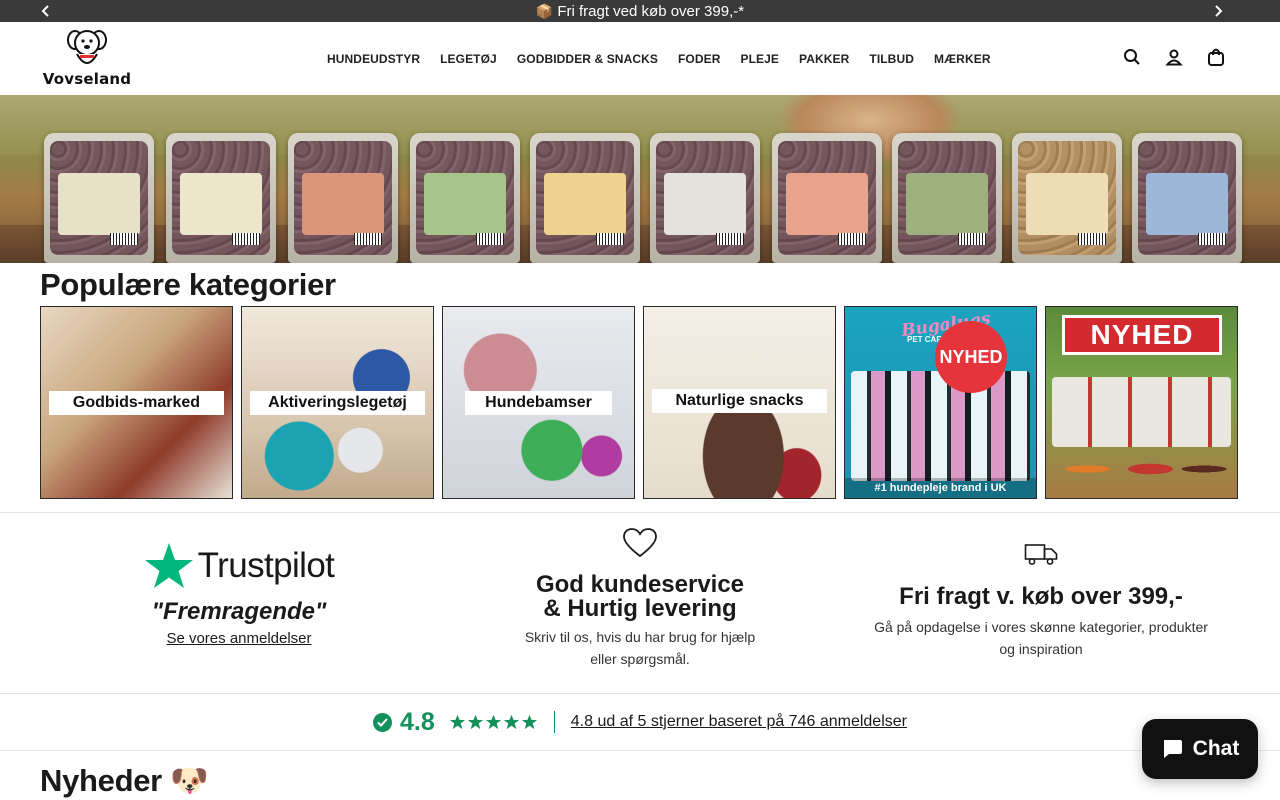  Describe the element at coordinates (168, 565) in the screenshot. I see `trustpilot-star-icon` at that location.